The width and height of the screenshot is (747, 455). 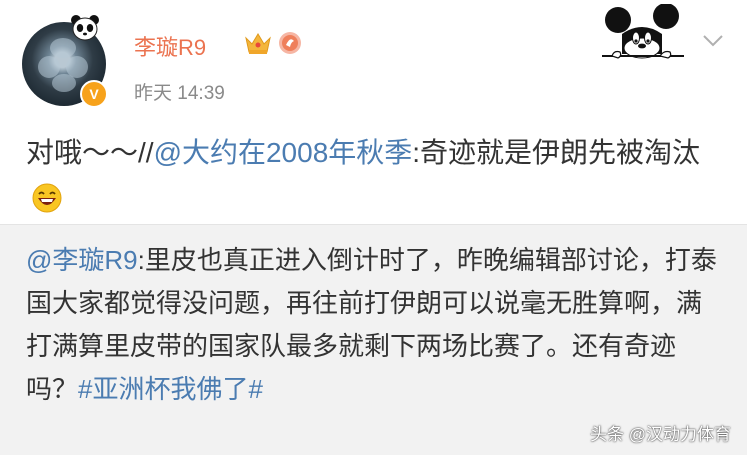 I want to click on mickey-mouse-icon, so click(x=643, y=31).